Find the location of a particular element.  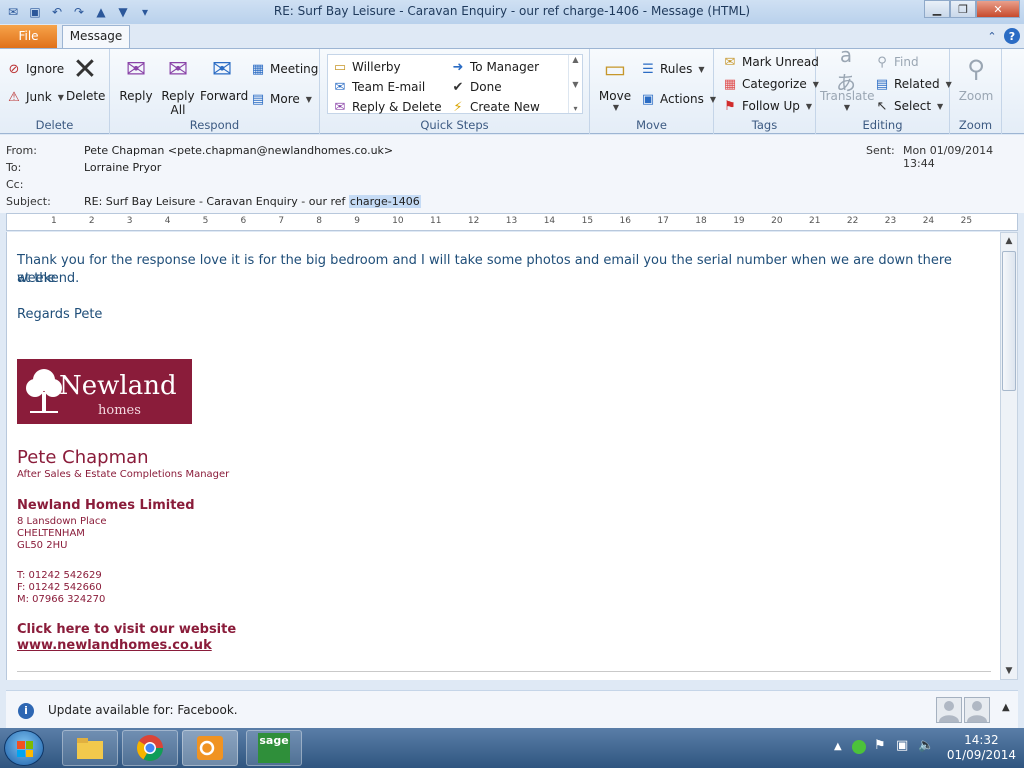

delete-button: ✕ Delete is located at coordinates (85, 78).